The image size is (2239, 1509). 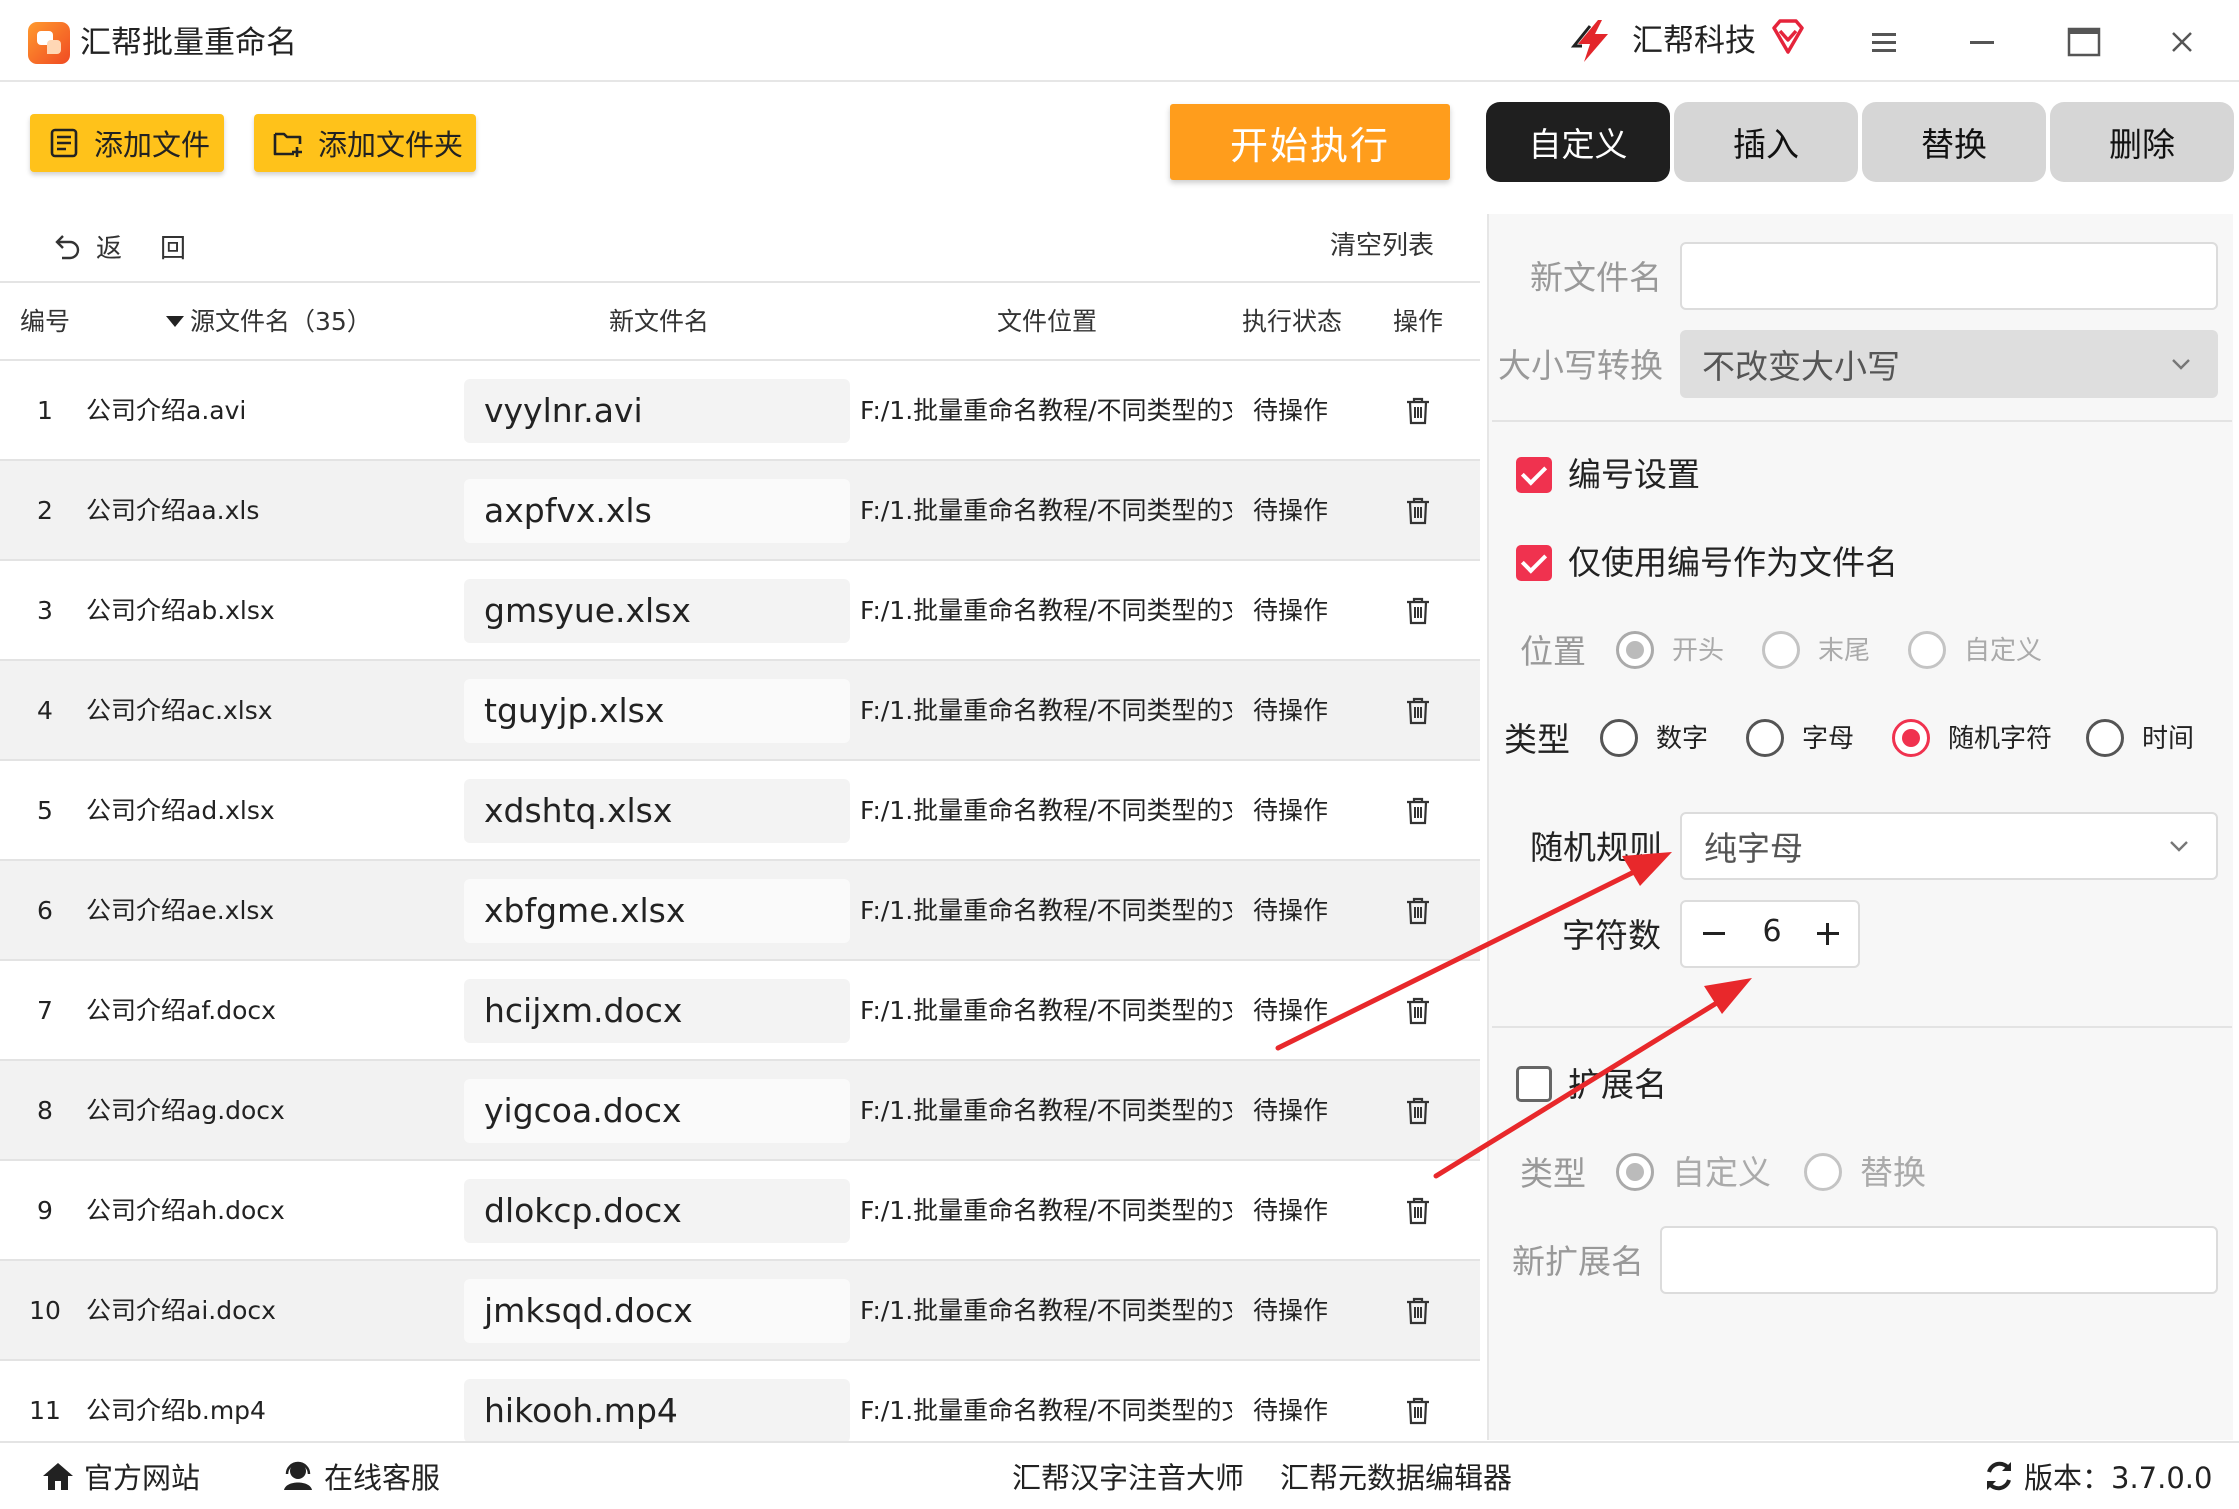 I want to click on row-new-name: hikooh.mp4, so click(x=657, y=1410).